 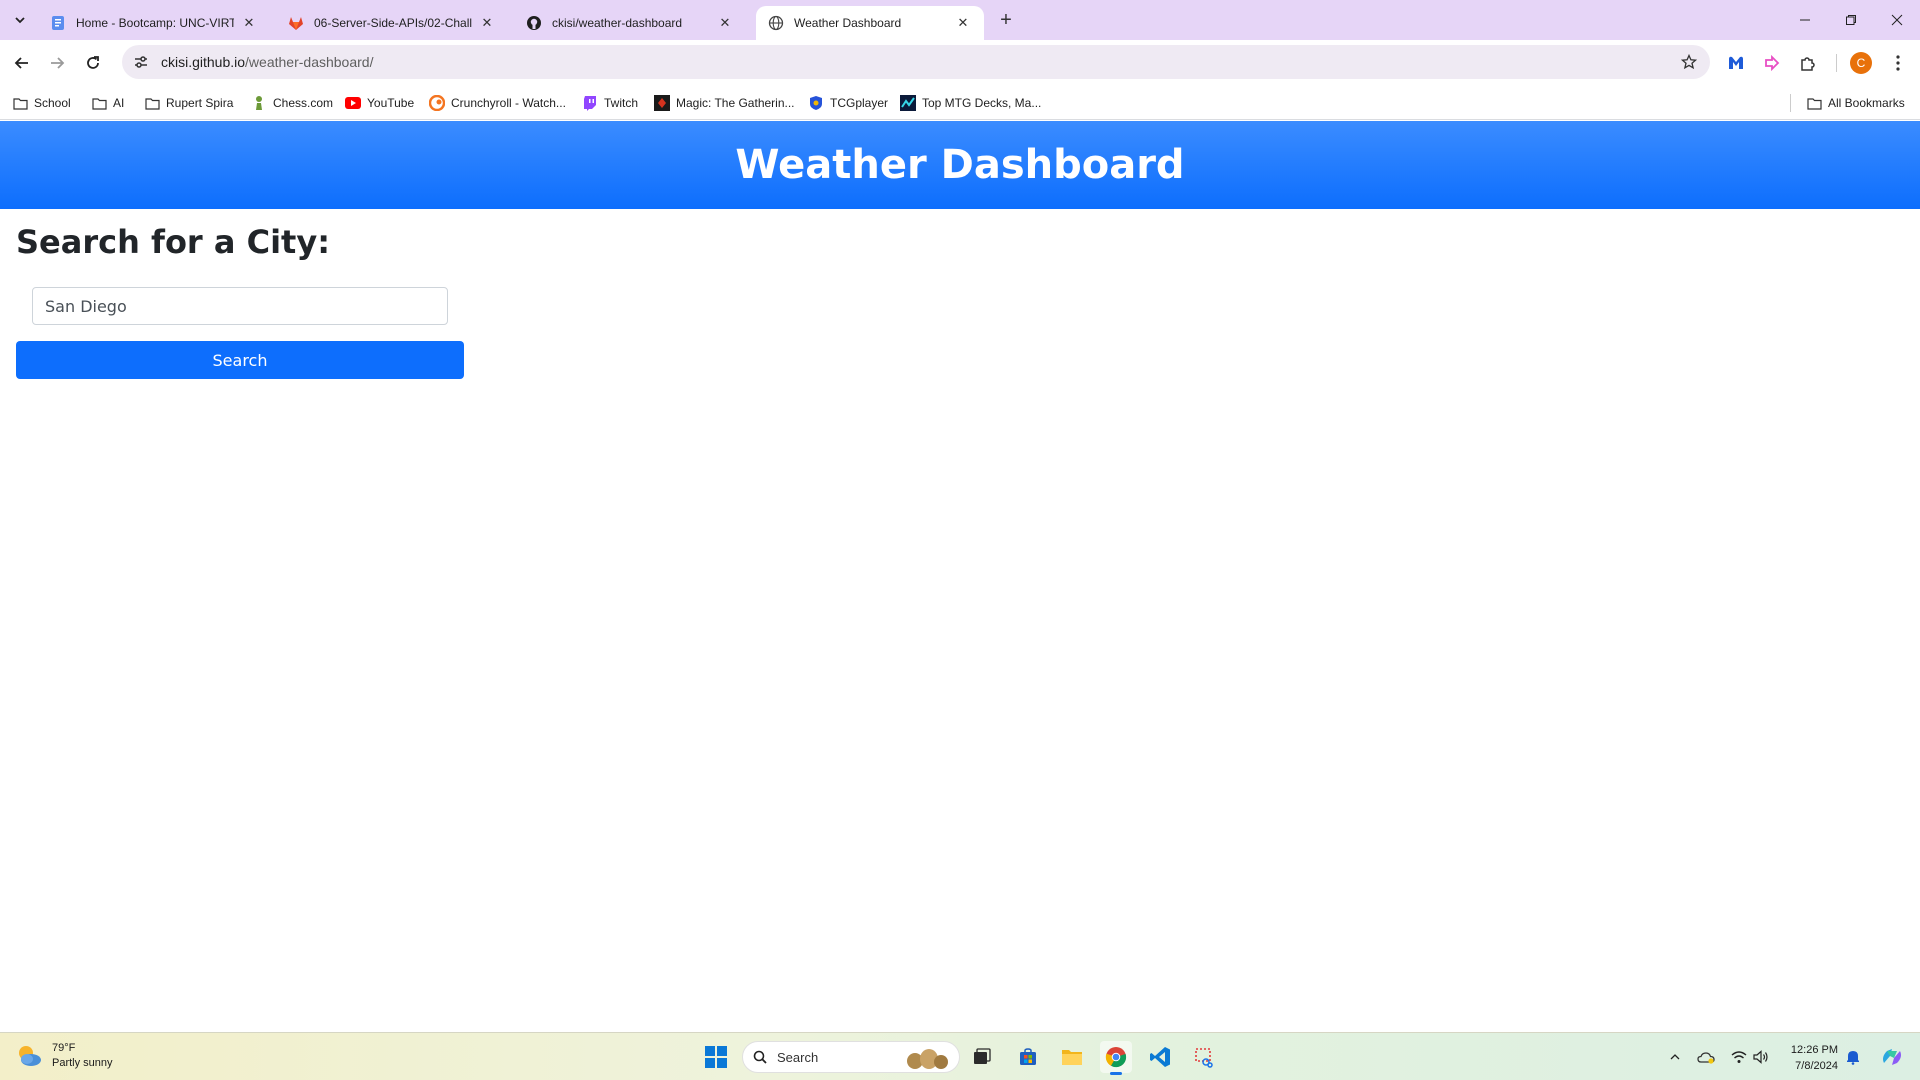 I want to click on tab-title: ckisi/weather-dashboard, so click(x=617, y=23).